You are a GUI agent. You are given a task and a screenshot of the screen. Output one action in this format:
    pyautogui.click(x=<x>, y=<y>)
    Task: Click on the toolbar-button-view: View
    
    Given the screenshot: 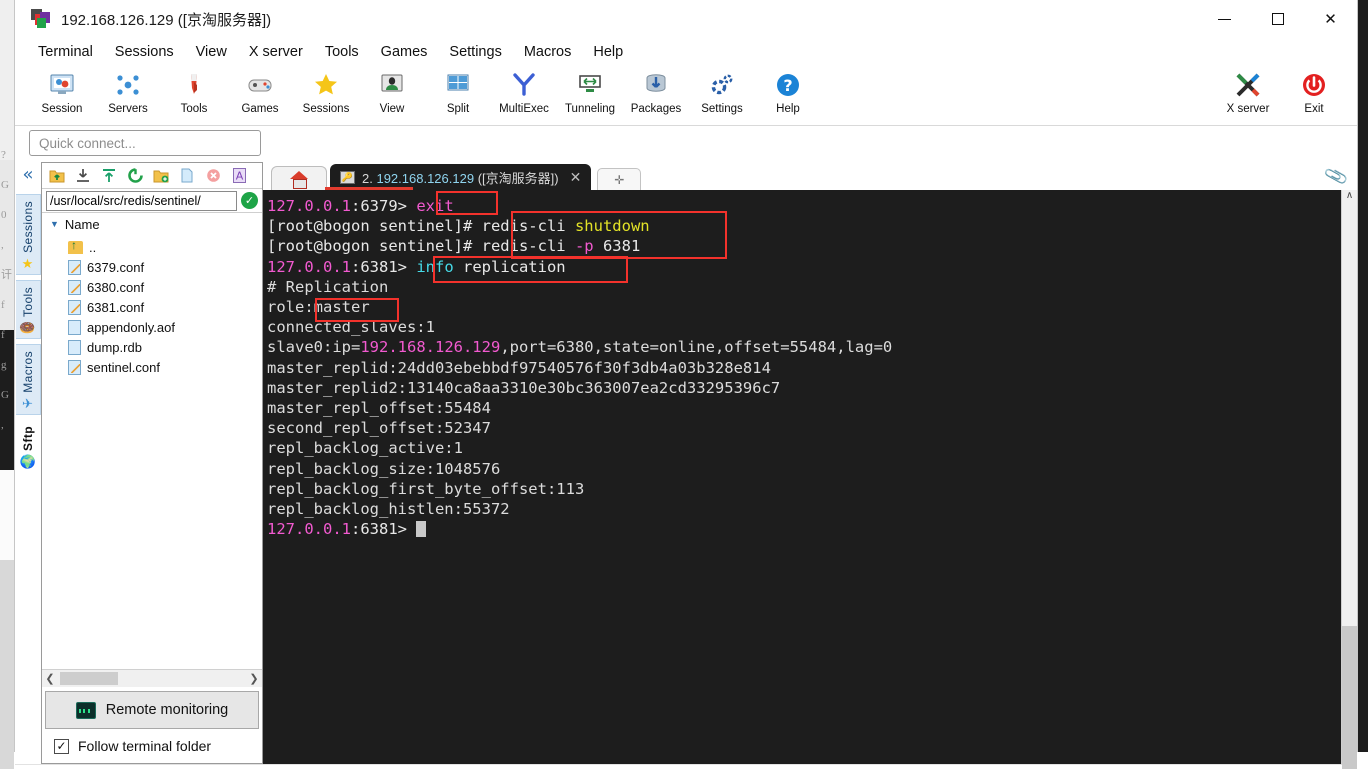 What is the action you would take?
    pyautogui.click(x=392, y=92)
    